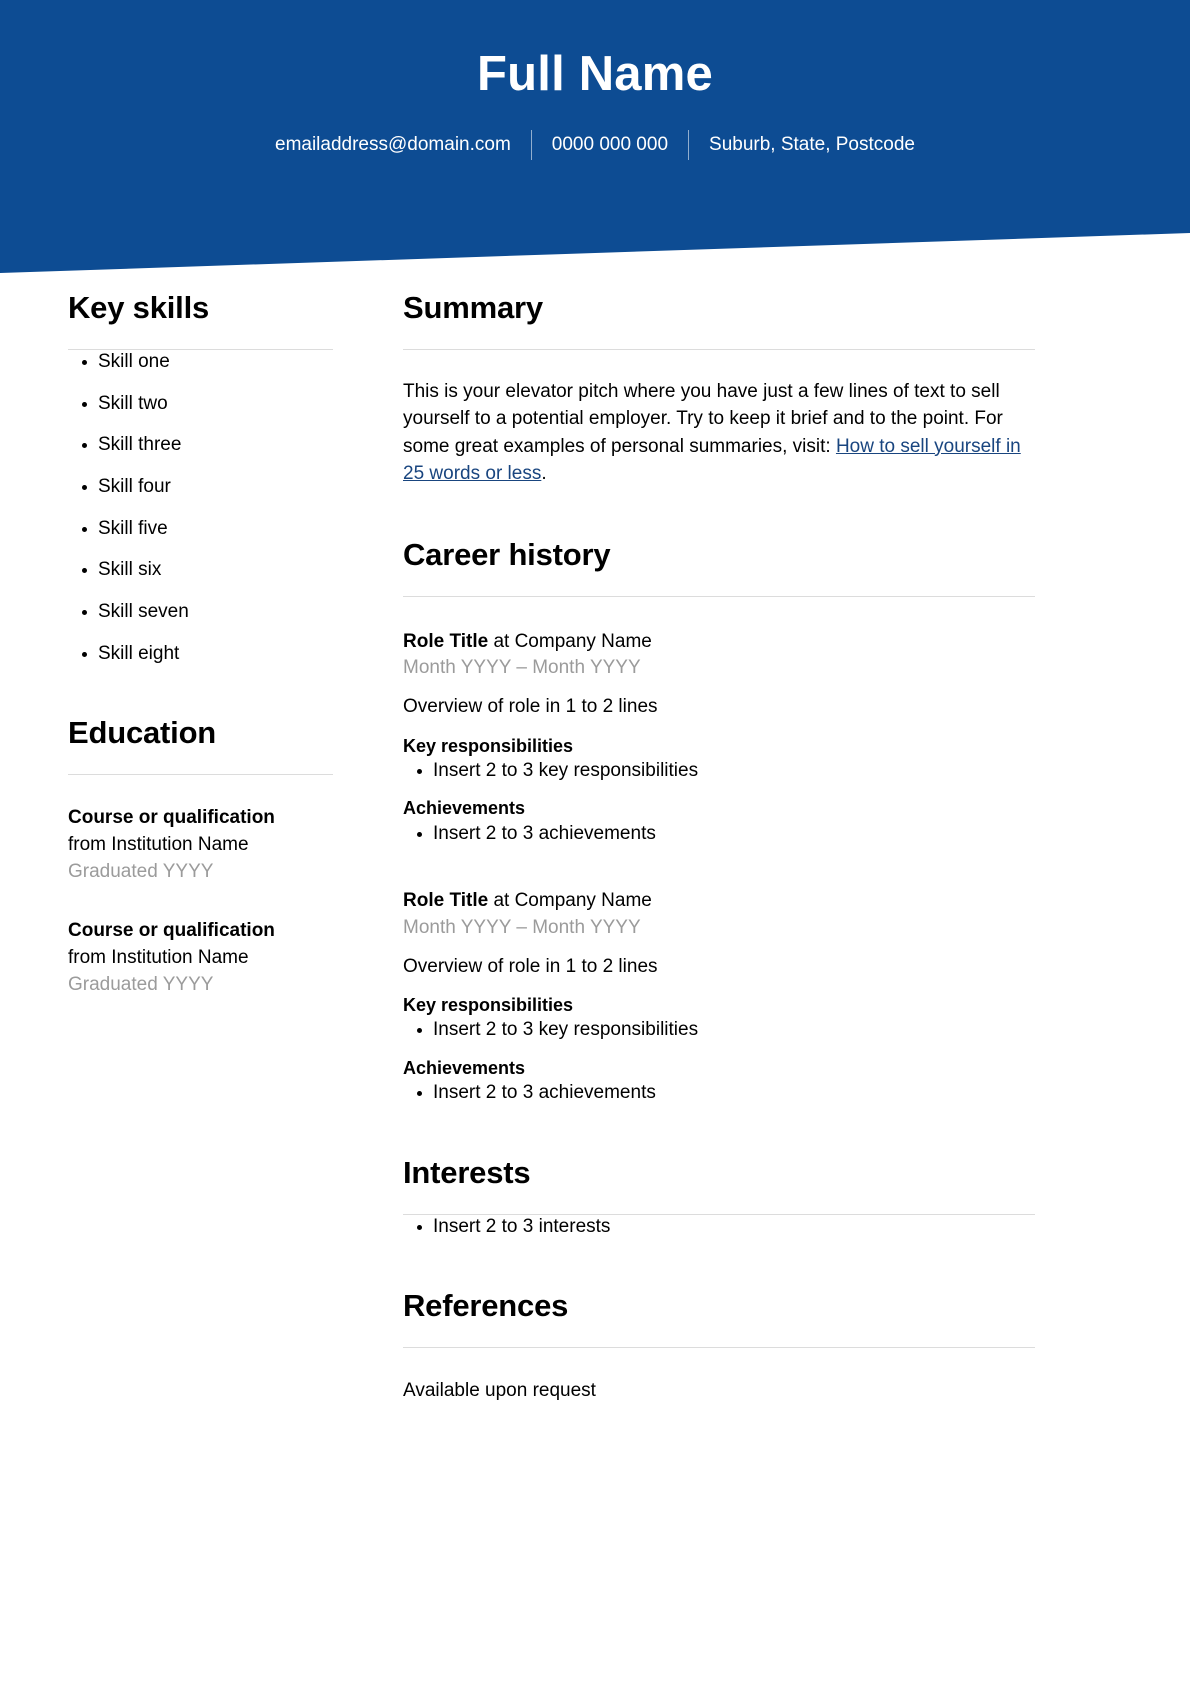  I want to click on contact-phone: 0000 000 000, so click(610, 145).